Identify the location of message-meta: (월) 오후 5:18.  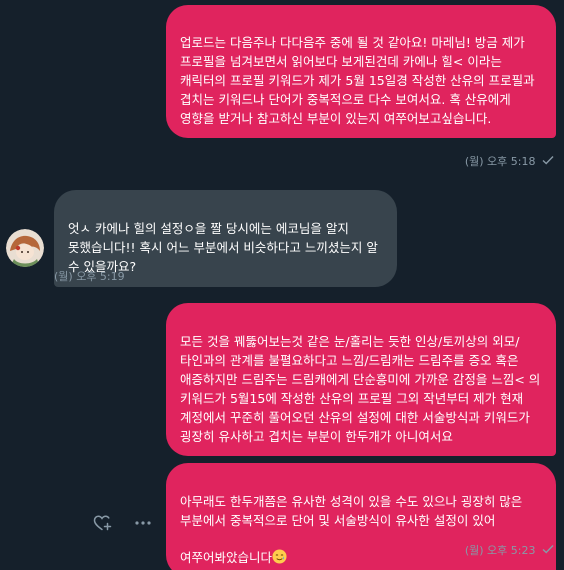
(509, 162).